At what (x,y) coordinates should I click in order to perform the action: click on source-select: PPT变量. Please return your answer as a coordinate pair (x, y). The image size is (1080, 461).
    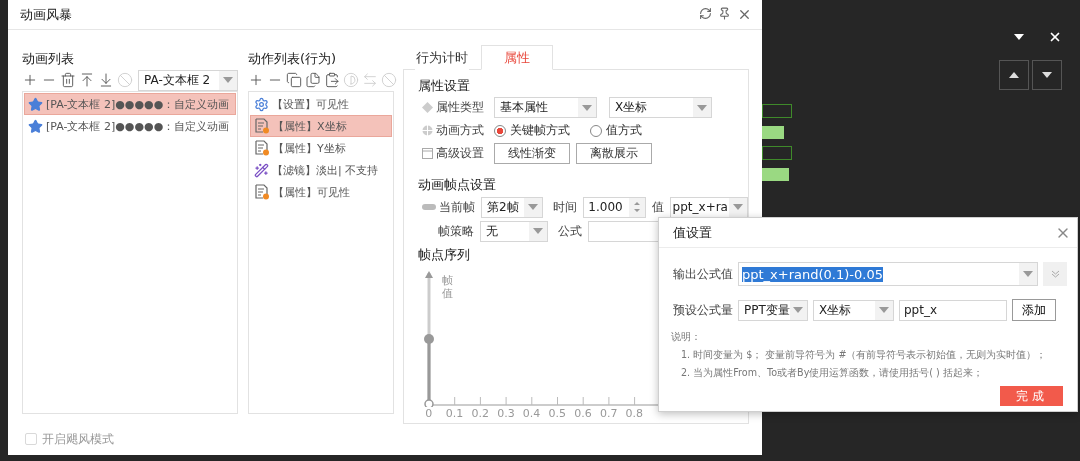
    Looking at the image, I should click on (773, 310).